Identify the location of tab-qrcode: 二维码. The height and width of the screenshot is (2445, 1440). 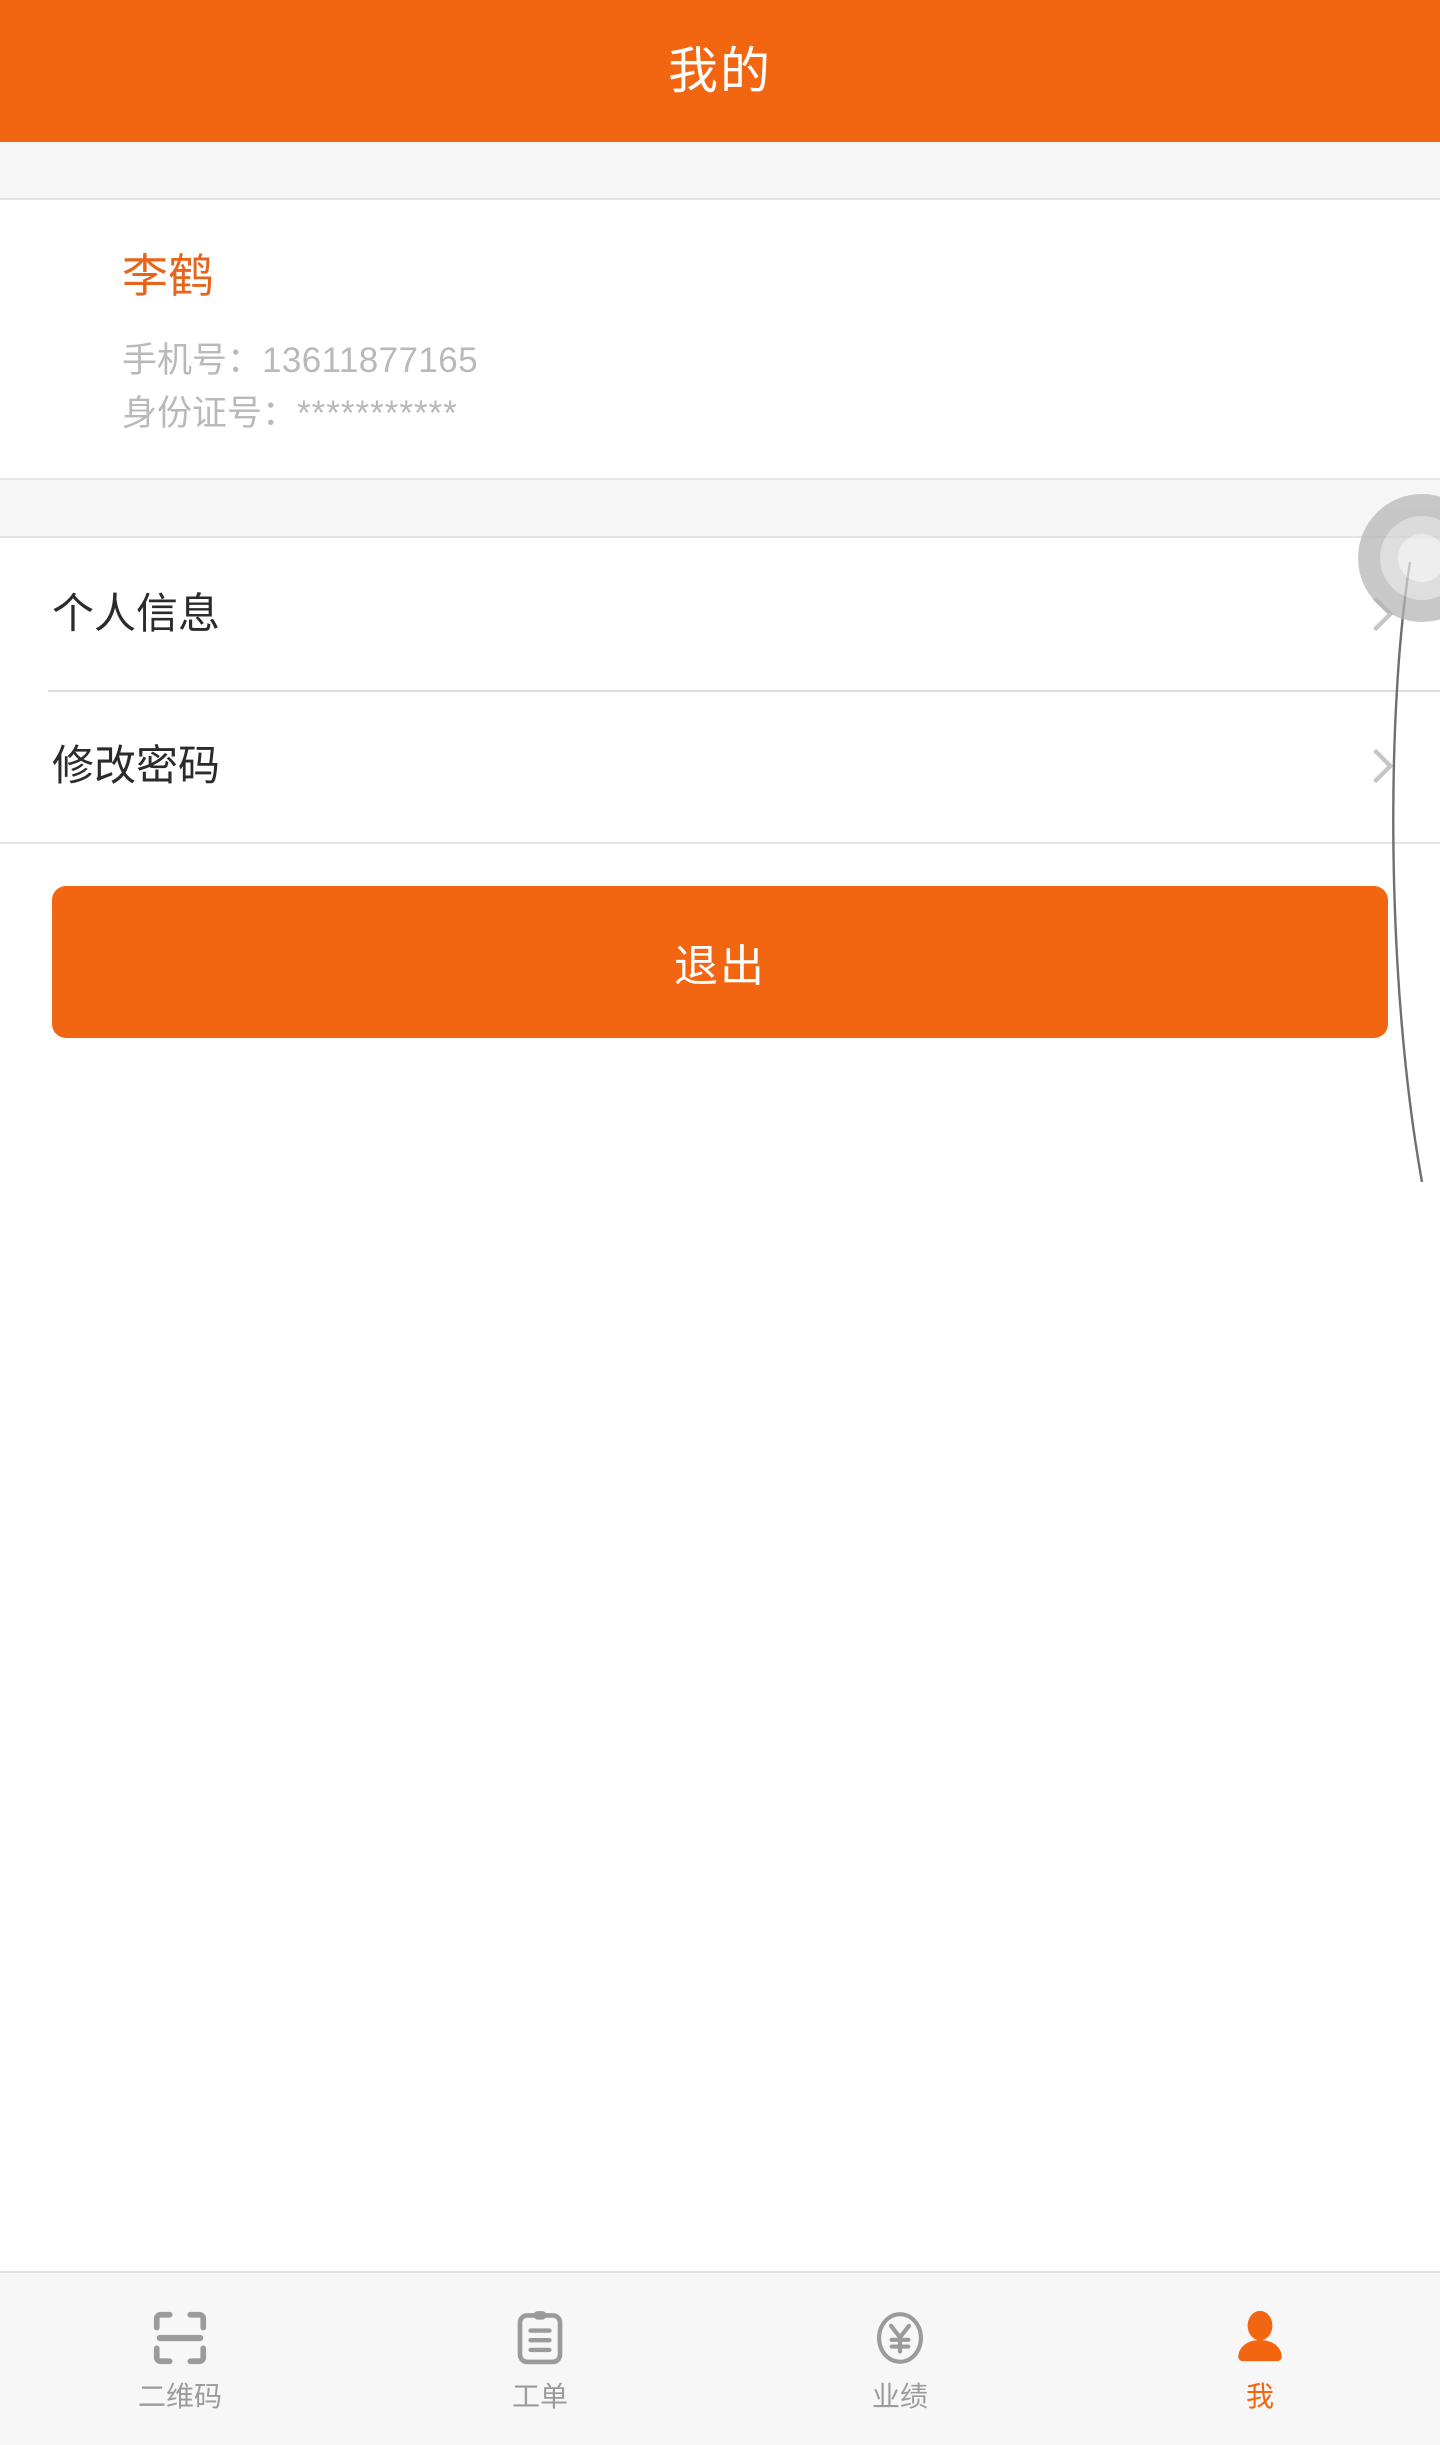
(180, 2359).